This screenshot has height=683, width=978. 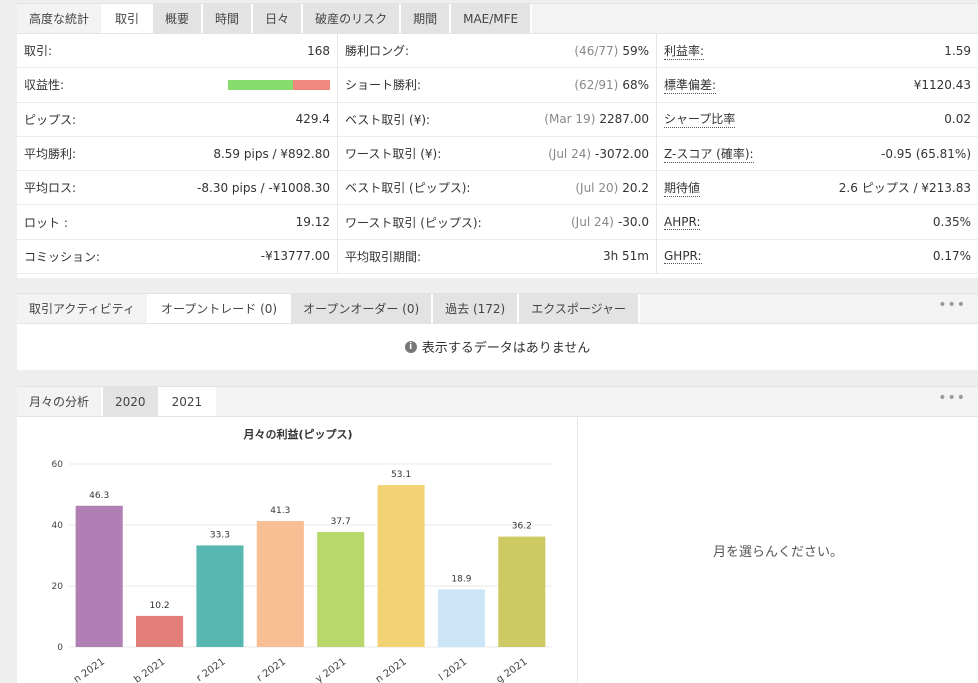 I want to click on stat-label: ピップス:, so click(x=50, y=119).